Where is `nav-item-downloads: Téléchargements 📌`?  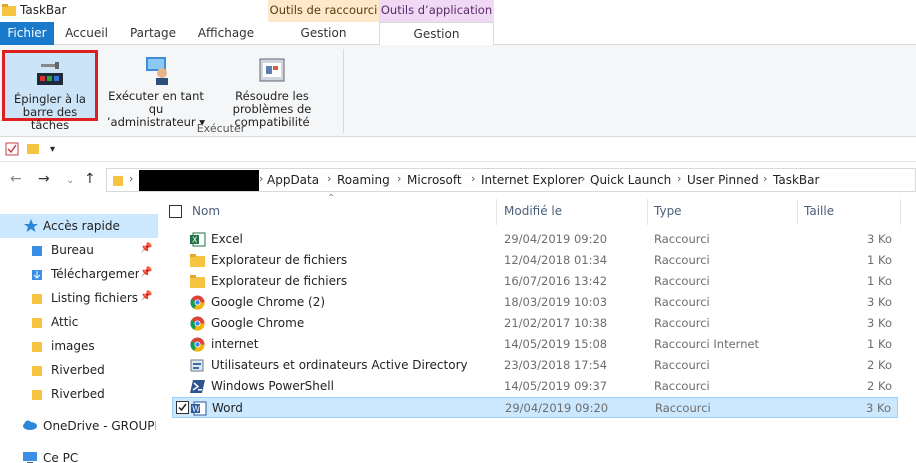
nav-item-downloads: Téléchargements 📌 is located at coordinates (79, 274).